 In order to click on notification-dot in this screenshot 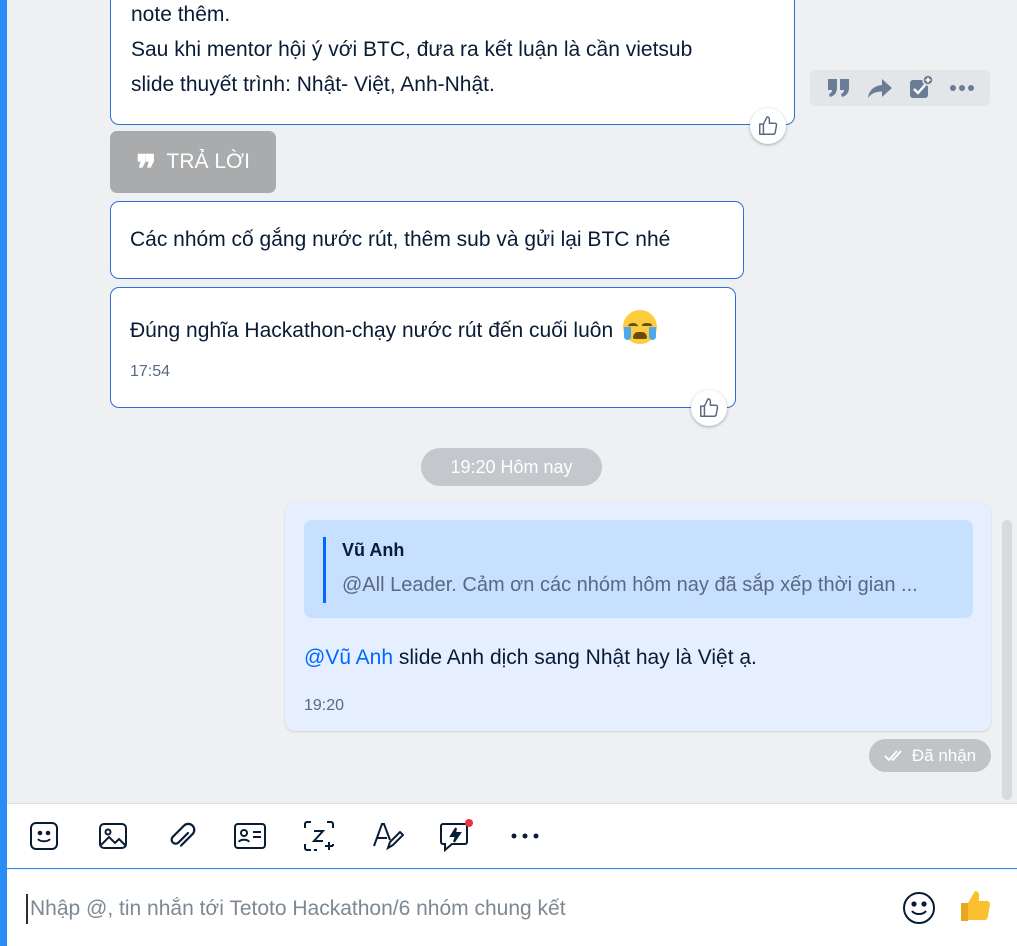, I will do `click(469, 823)`.